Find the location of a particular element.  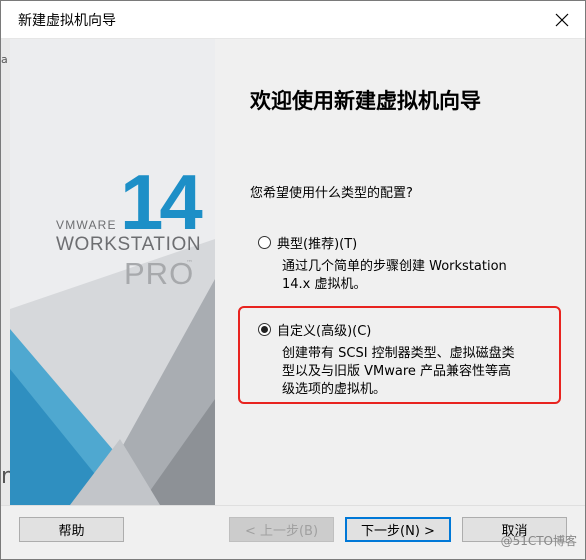

description-line: 通过几个简单的步骤创建 Workstation is located at coordinates (394, 266).